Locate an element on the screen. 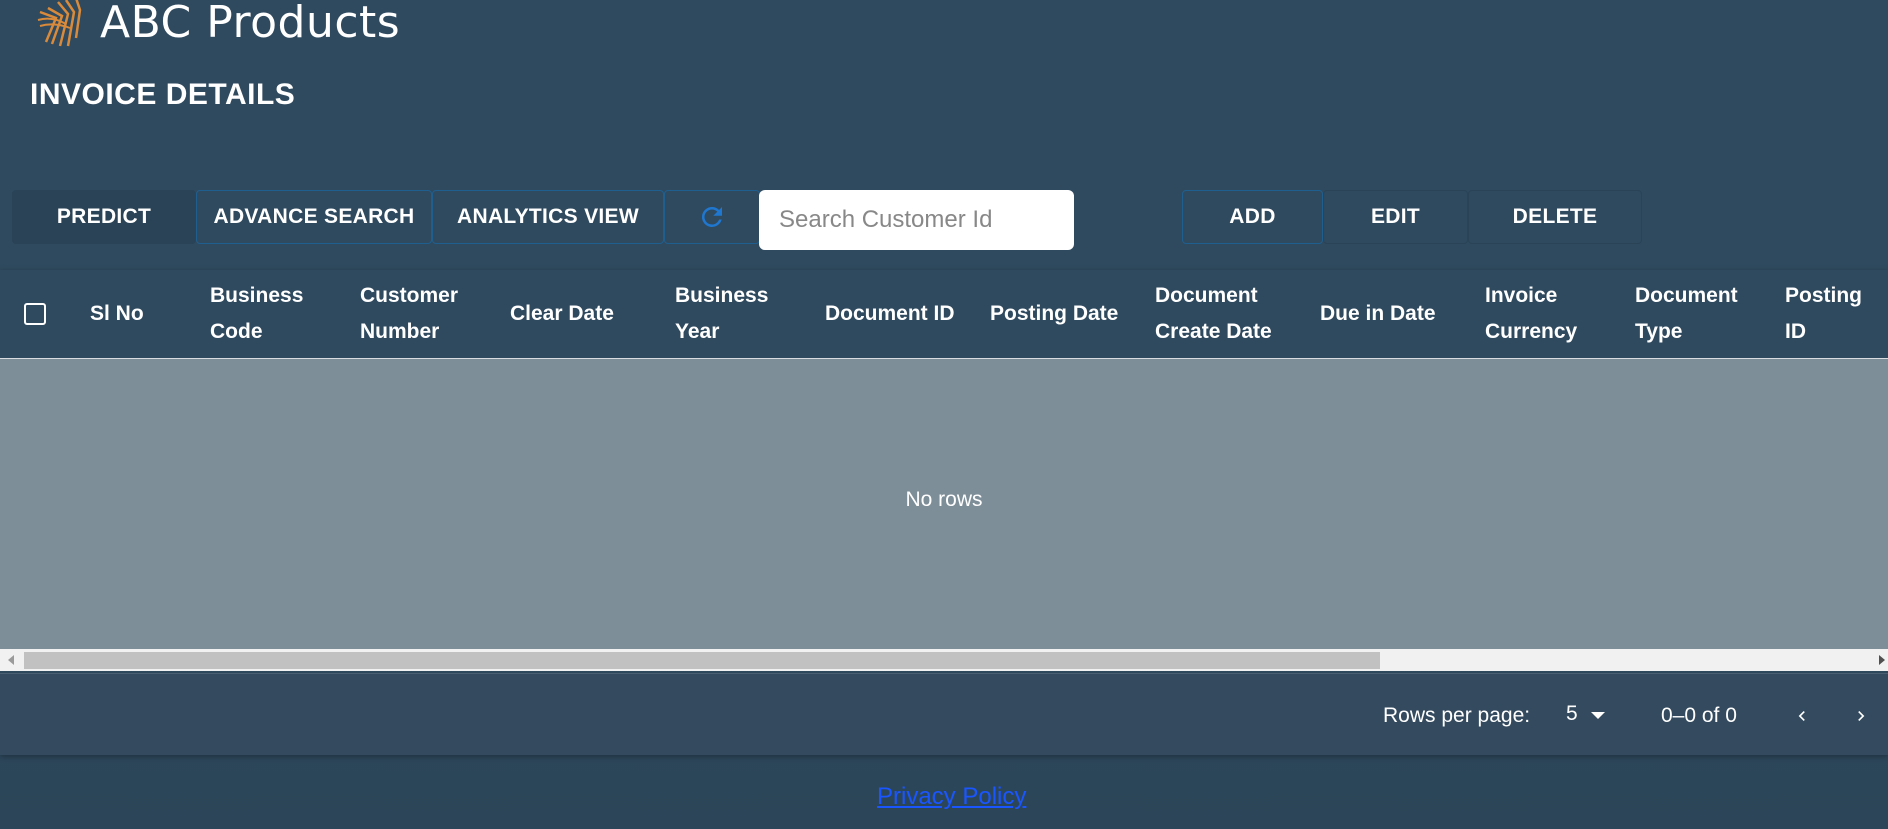 The height and width of the screenshot is (829, 1888). rows-per-page-label: Rows per page: is located at coordinates (1457, 715).